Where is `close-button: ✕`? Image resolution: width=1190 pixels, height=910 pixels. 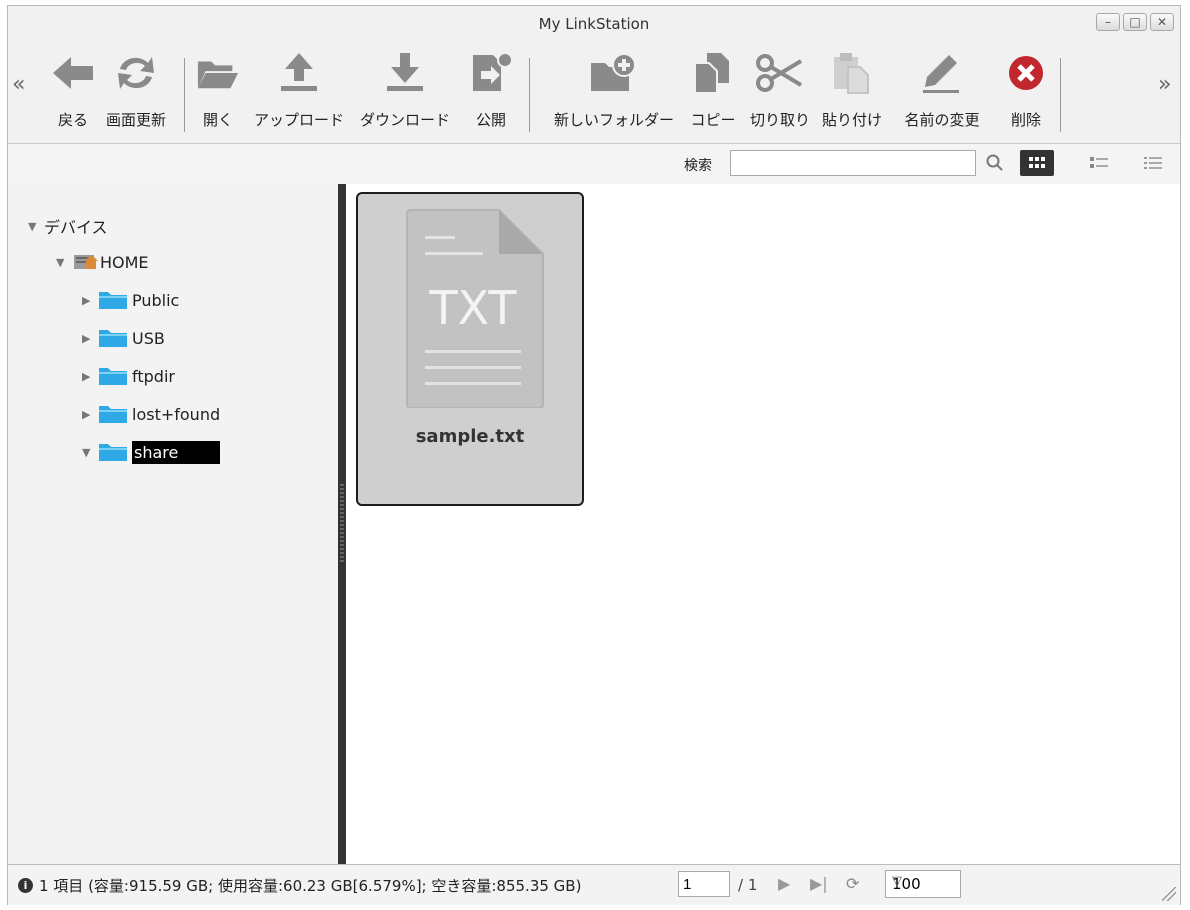
close-button: ✕ is located at coordinates (1162, 22).